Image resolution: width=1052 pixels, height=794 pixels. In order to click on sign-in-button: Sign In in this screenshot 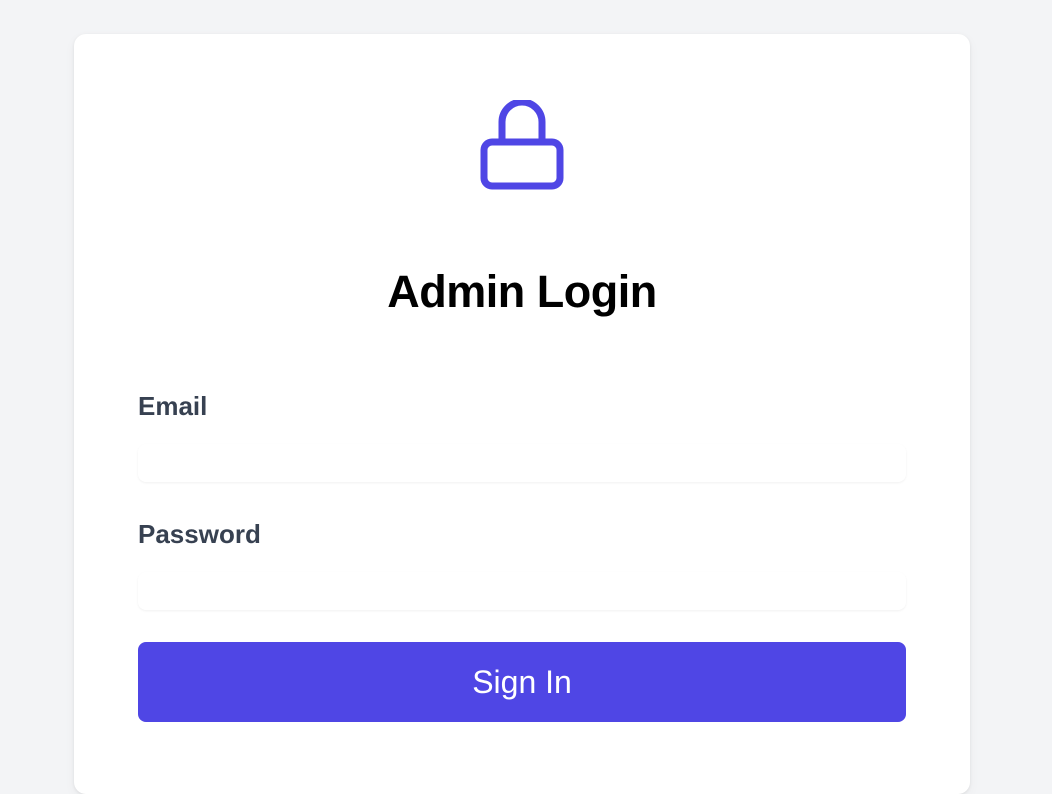, I will do `click(522, 682)`.